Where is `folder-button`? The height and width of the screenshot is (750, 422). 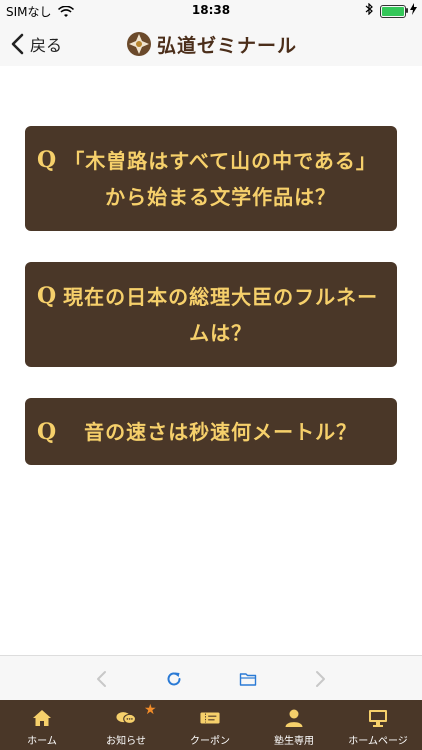
folder-button is located at coordinates (248, 679).